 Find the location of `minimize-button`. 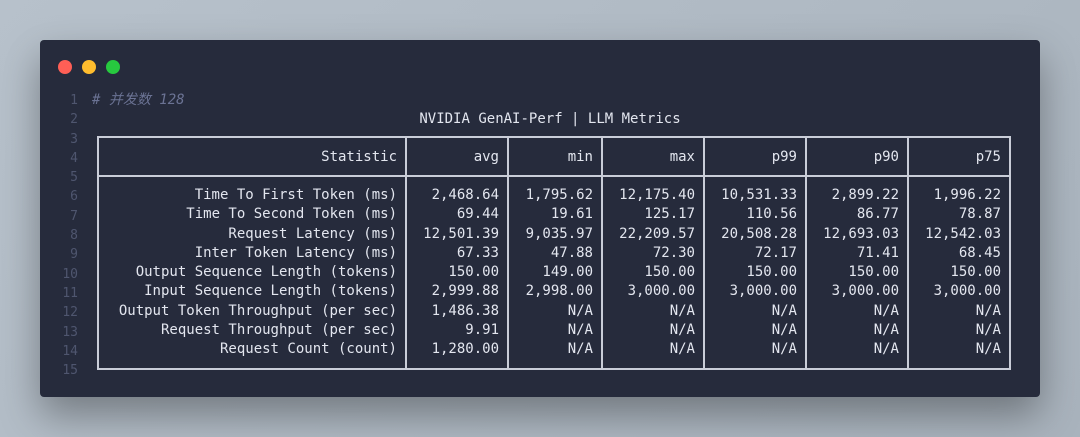

minimize-button is located at coordinates (89, 67).